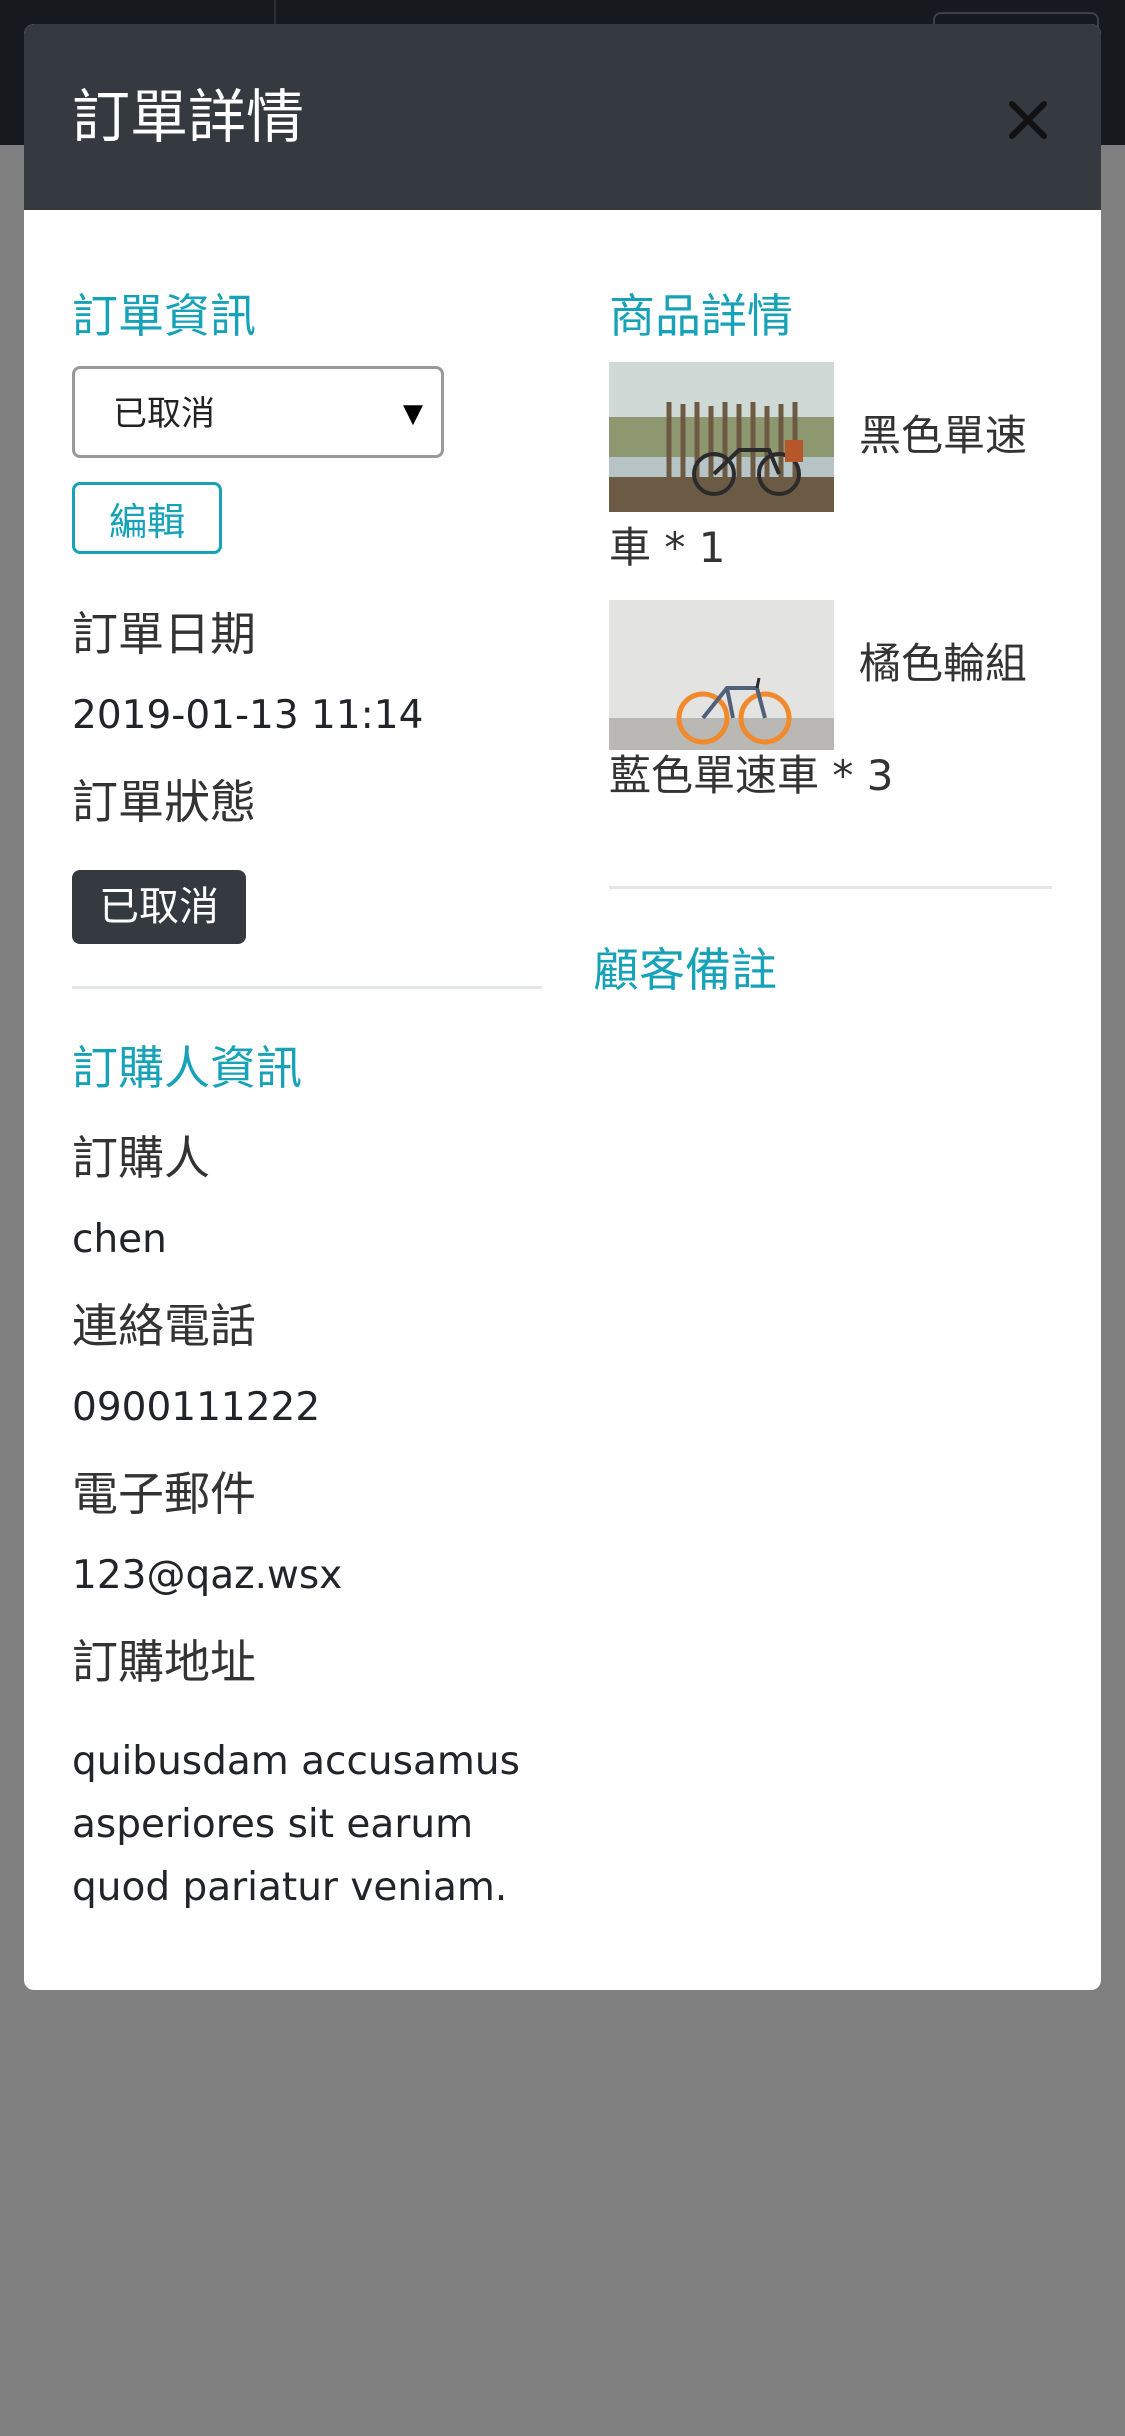  I want to click on product-2-name-line1: 橘色輪組, so click(943, 663).